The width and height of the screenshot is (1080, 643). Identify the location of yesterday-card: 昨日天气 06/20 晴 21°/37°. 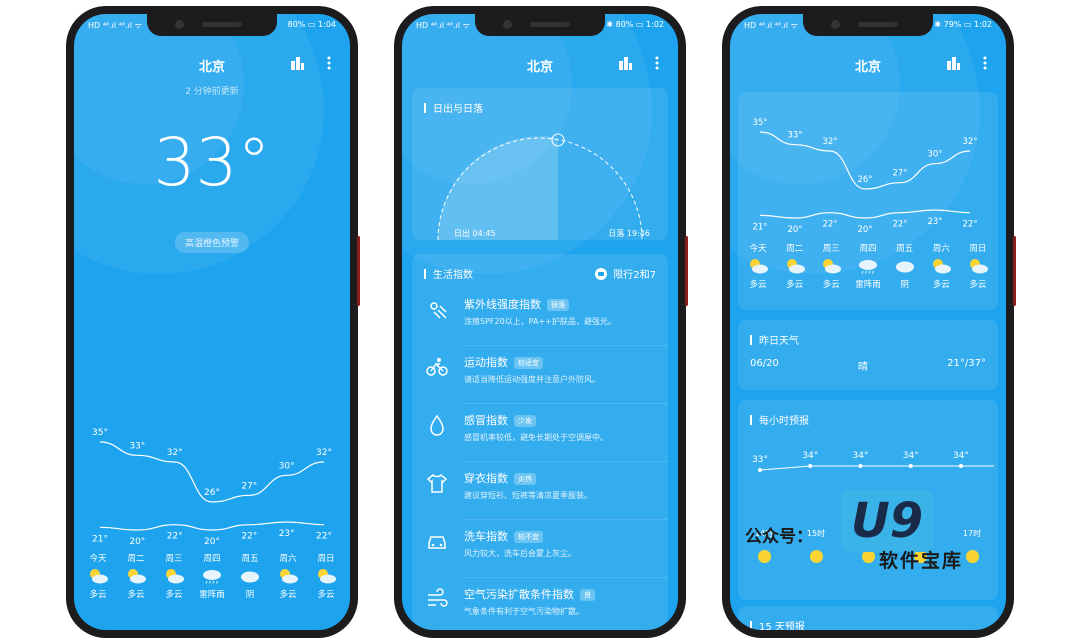
(868, 355).